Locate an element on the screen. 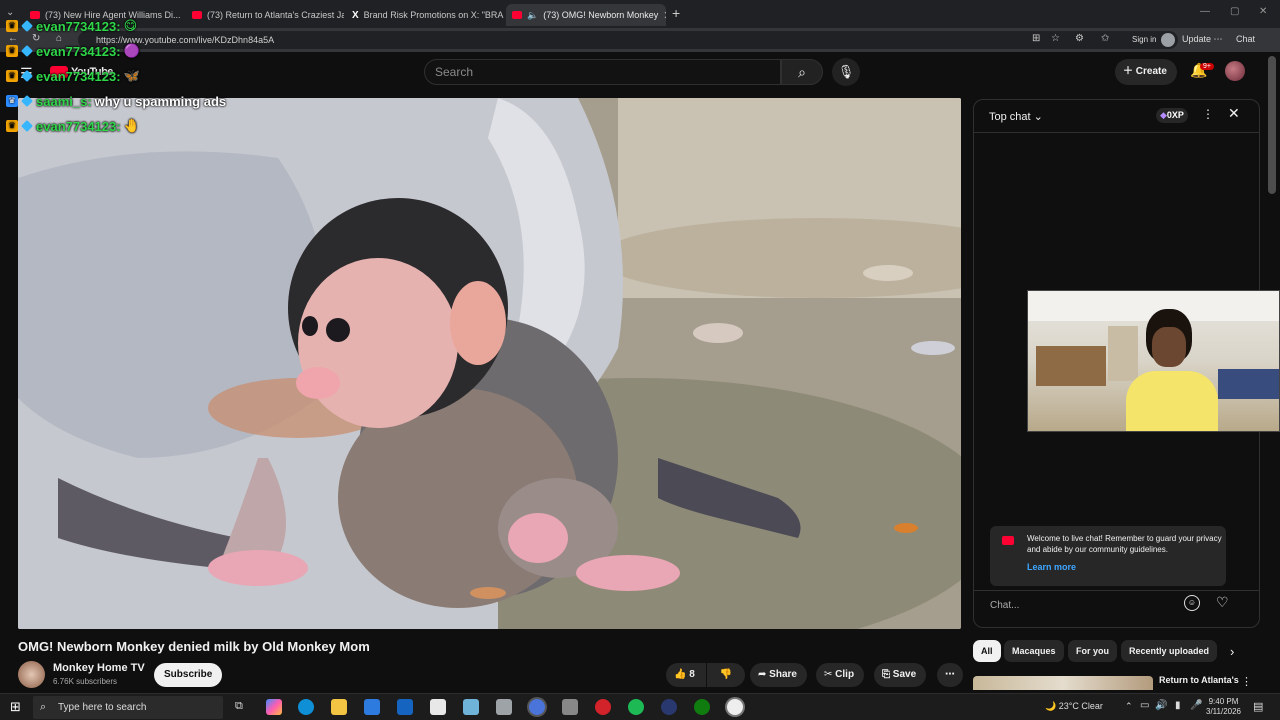 Image resolution: width=1280 pixels, height=720 pixels. minimize-icon: — is located at coordinates (1205, 11).